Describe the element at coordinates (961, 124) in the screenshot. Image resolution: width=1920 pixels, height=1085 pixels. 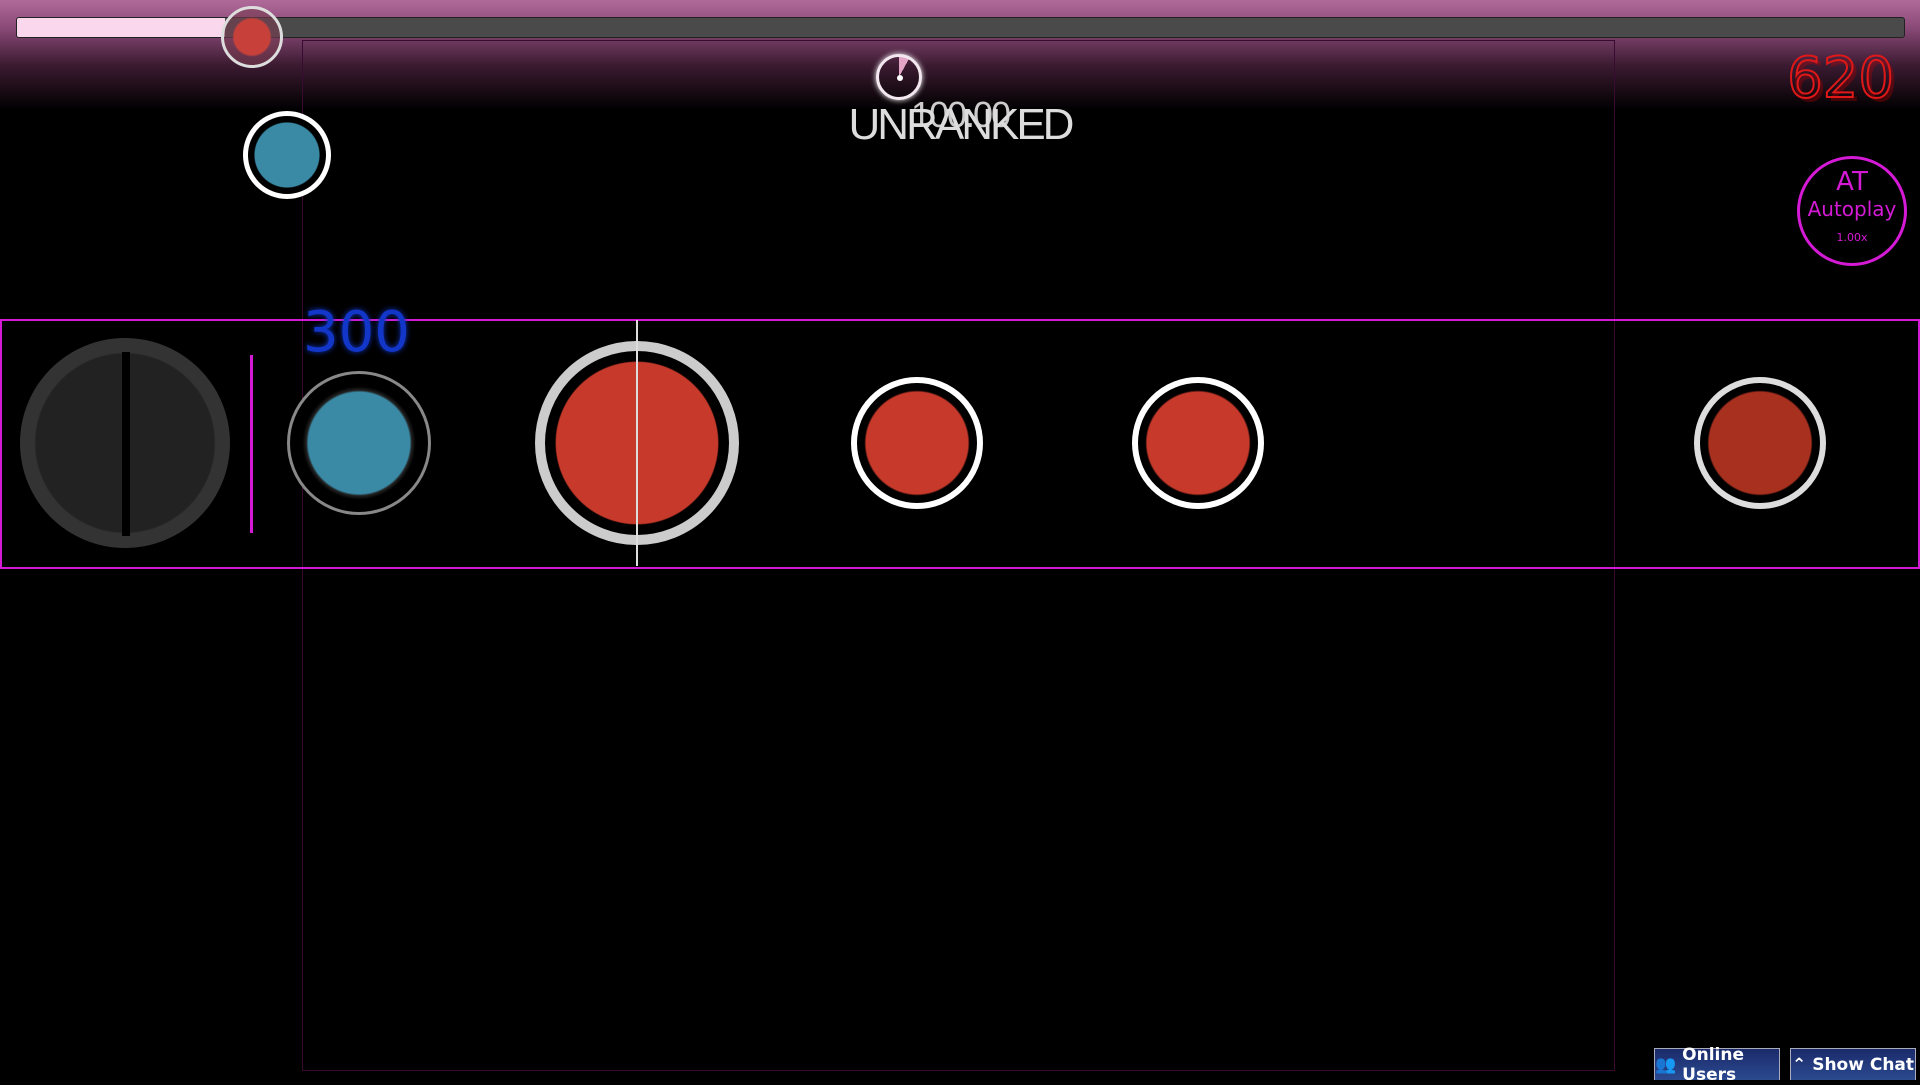
I see `rank-label: UNRANKED` at that location.